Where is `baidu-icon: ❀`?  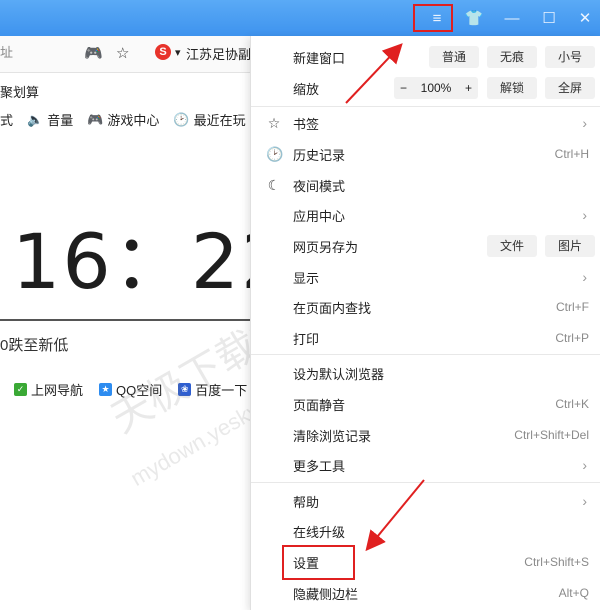
baidu-icon: ❀ is located at coordinates (185, 389).